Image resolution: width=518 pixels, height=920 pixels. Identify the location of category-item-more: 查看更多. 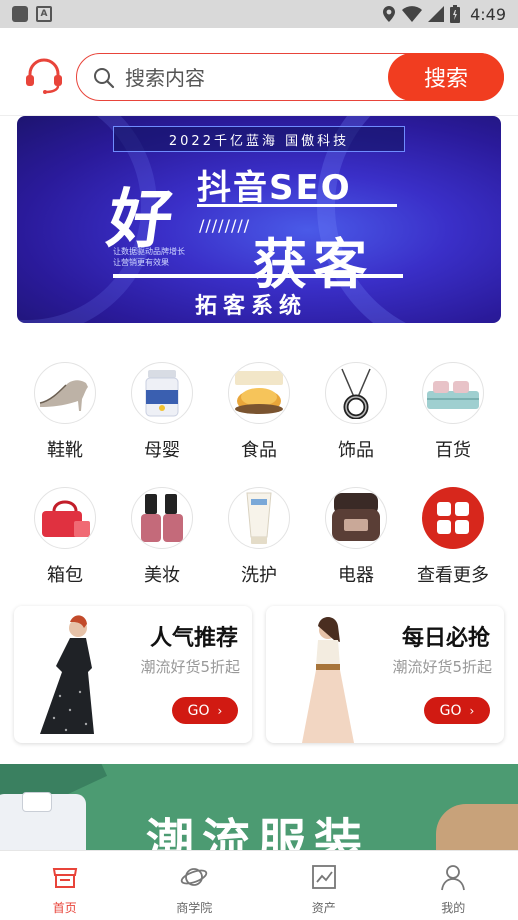
(453, 549).